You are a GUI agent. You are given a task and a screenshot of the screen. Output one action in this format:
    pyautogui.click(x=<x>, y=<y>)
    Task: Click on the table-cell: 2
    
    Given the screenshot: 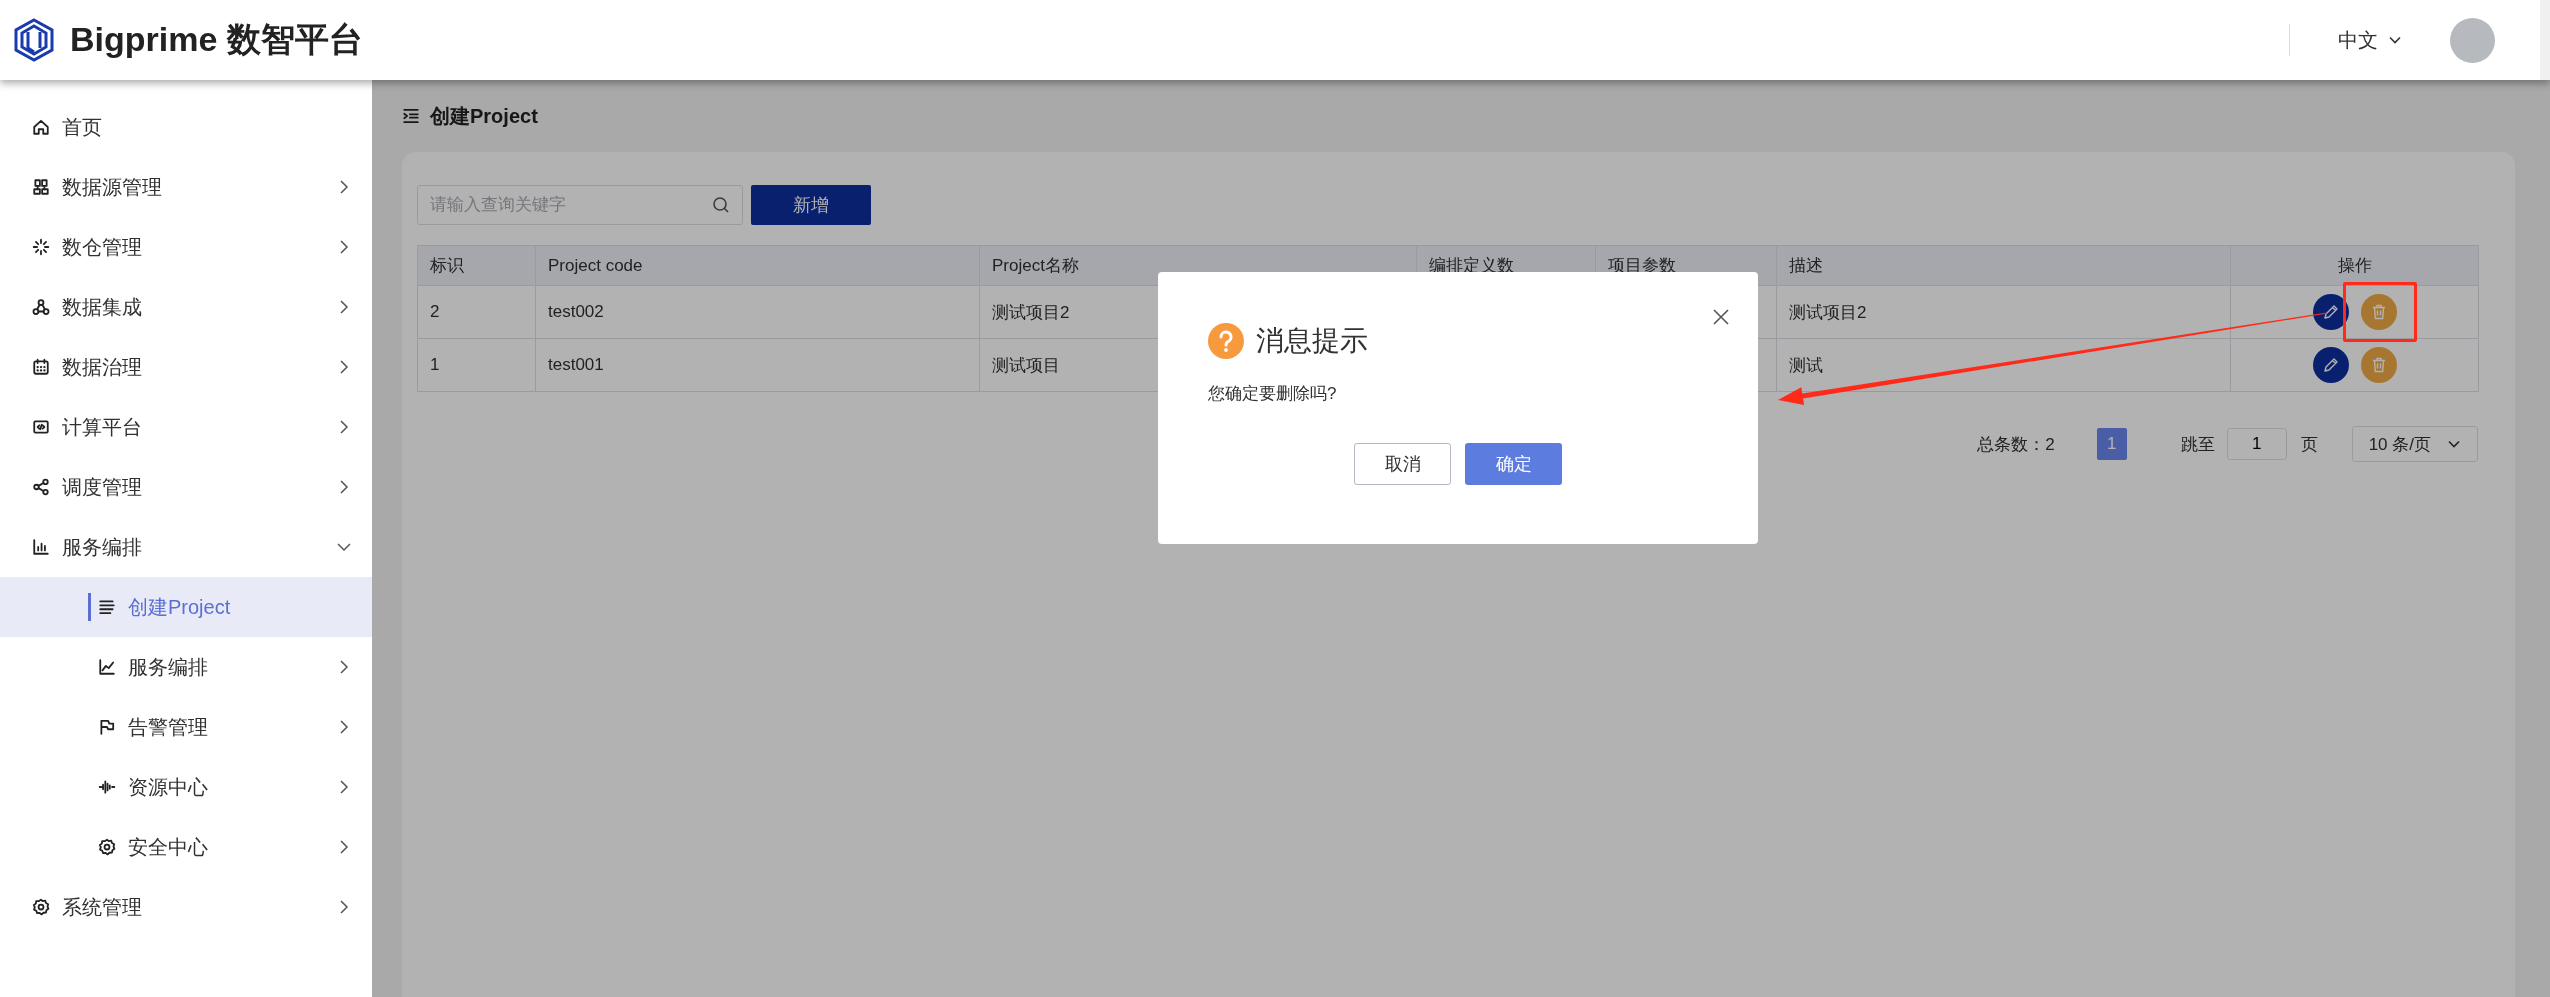 What is the action you would take?
    pyautogui.click(x=476, y=312)
    